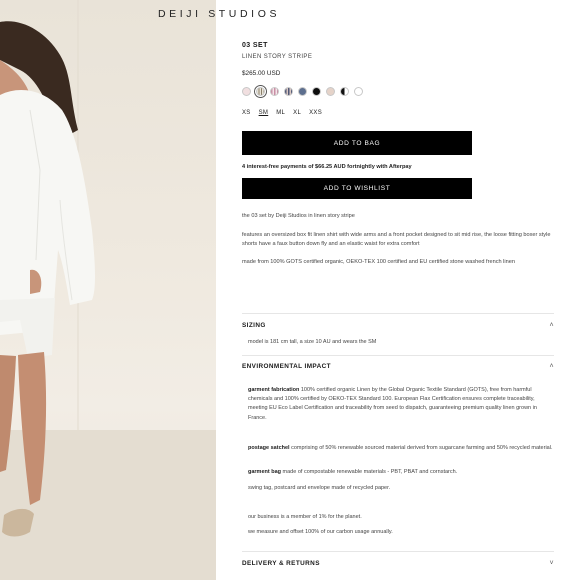 This screenshot has height=580, width=580. Describe the element at coordinates (344, 91) in the screenshot. I see `color-swatch-black-white` at that location.